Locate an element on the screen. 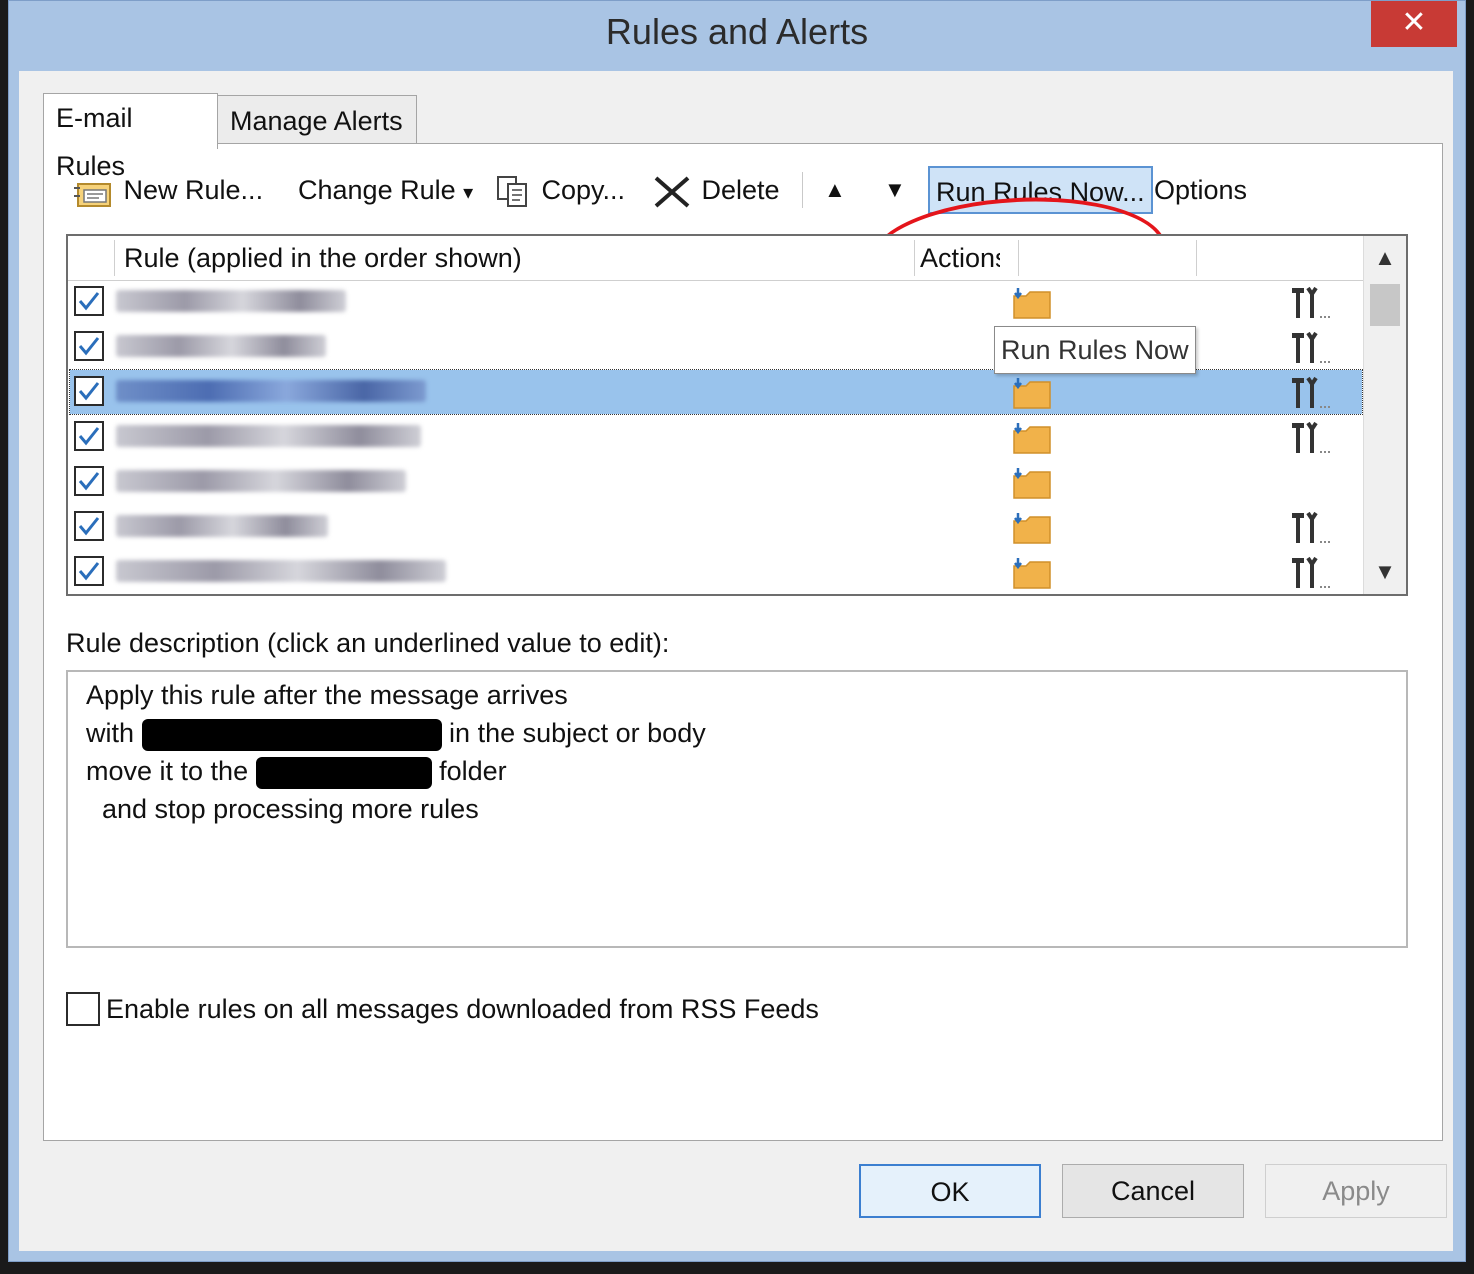 This screenshot has width=1474, height=1274. ok-button: OK is located at coordinates (950, 1191).